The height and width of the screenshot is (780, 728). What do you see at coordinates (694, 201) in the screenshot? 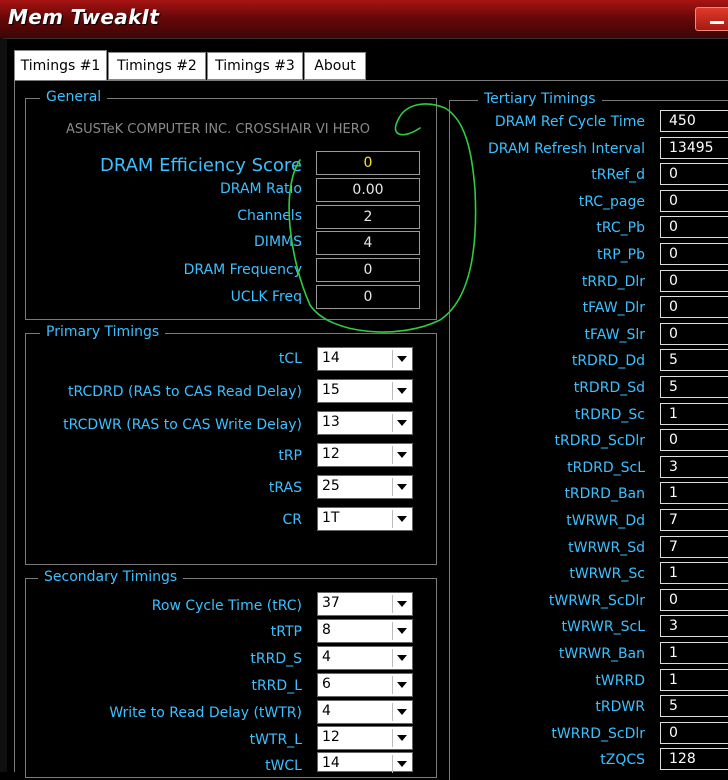
I see `tertiary-trc-page-input: 0` at bounding box center [694, 201].